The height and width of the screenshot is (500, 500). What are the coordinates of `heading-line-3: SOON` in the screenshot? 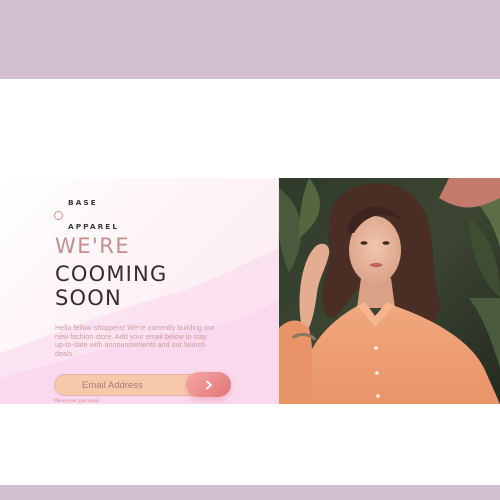 It's located at (88, 298).